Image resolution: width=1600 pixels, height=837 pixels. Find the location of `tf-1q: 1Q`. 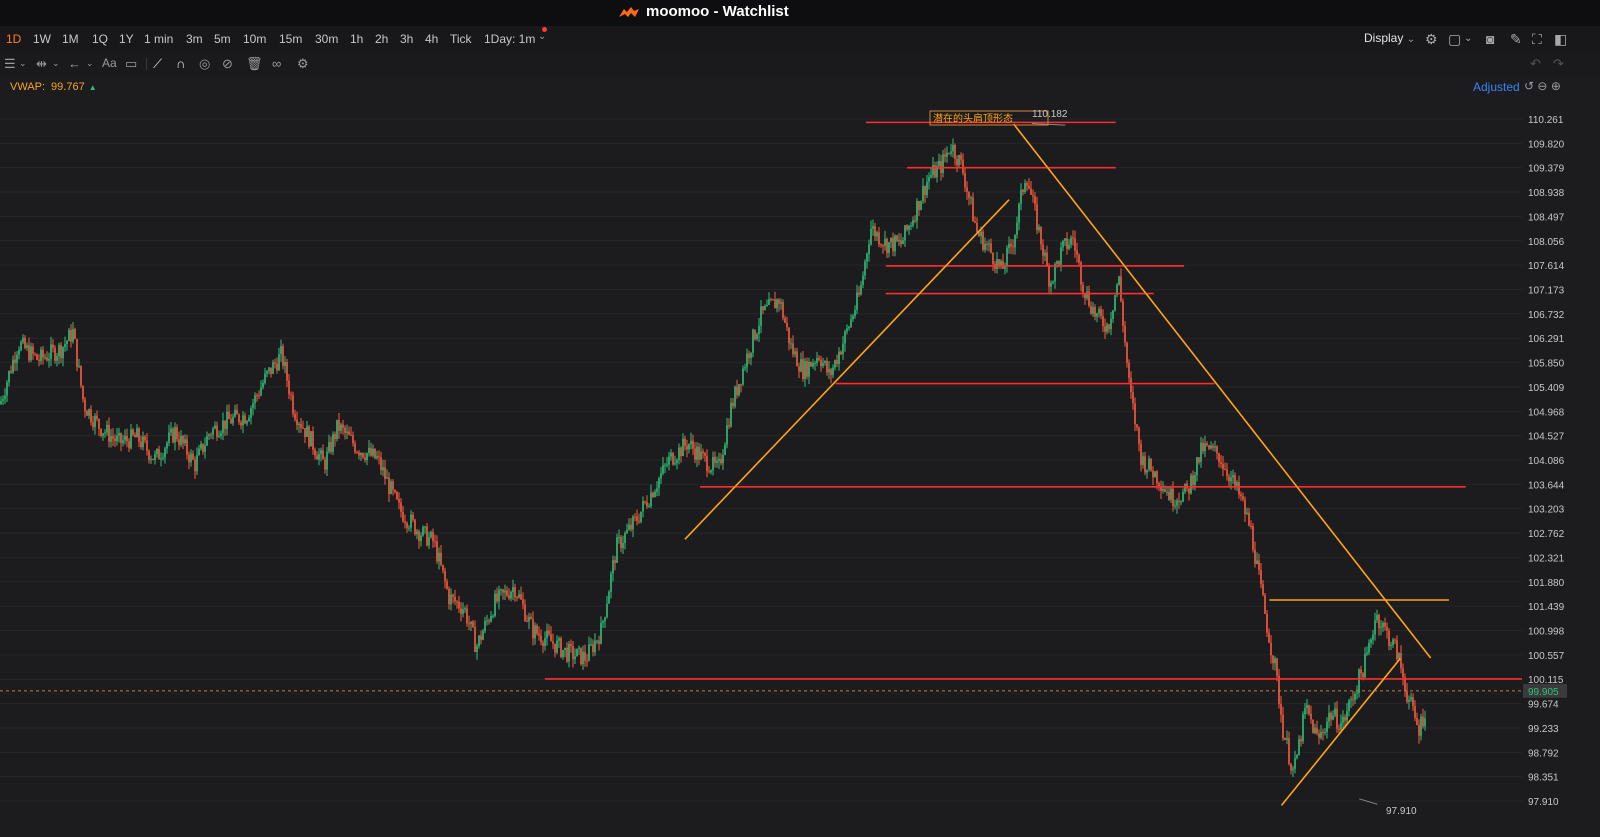

tf-1q: 1Q is located at coordinates (100, 39).